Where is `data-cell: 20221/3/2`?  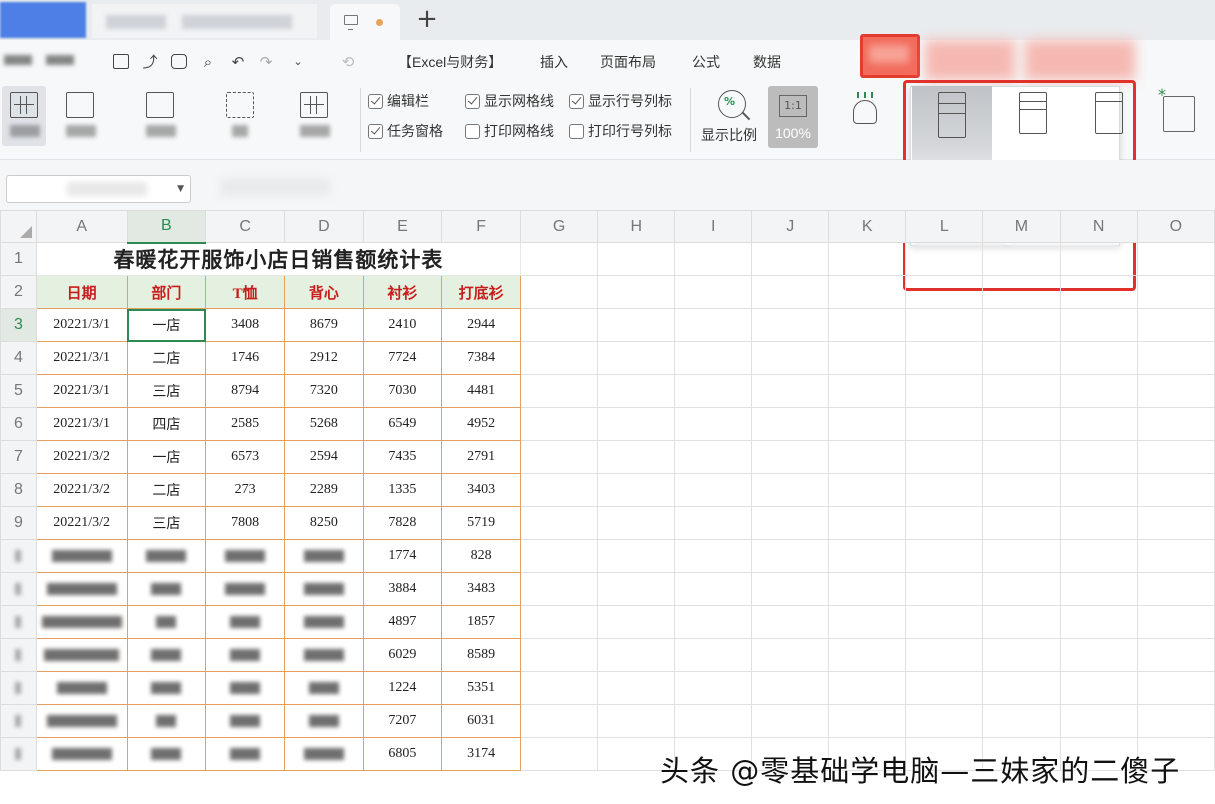 data-cell: 20221/3/2 is located at coordinates (81, 490).